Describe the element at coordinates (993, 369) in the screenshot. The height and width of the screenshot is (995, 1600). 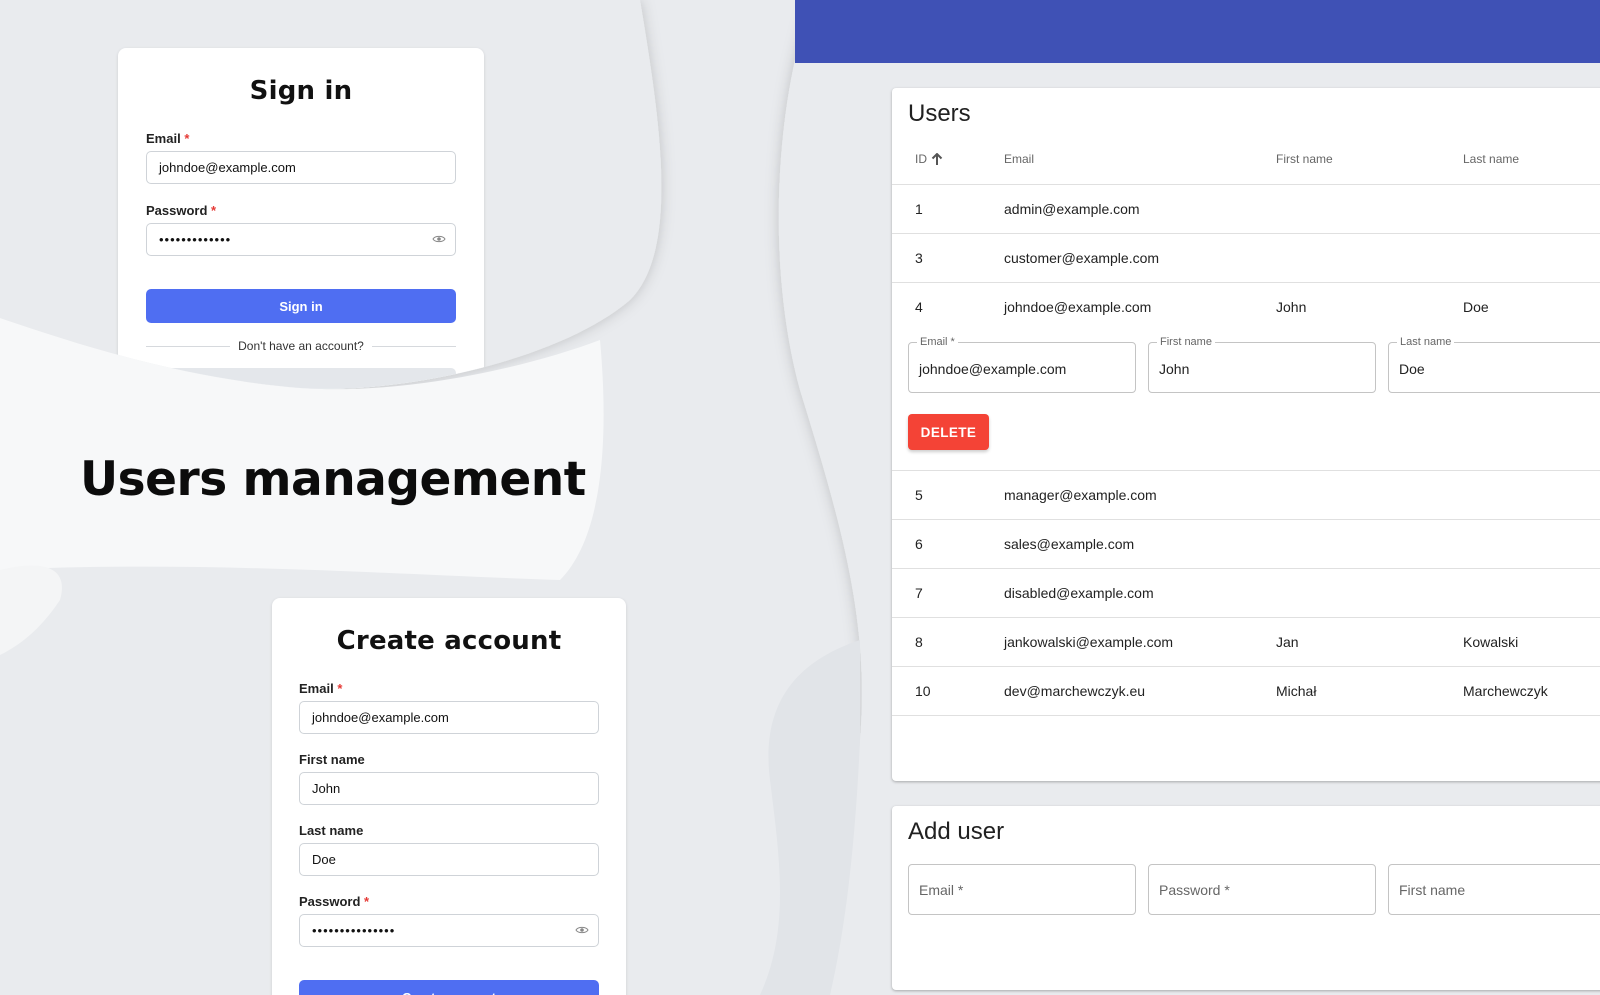
I see `edit-email-value: johndoe@example.com` at that location.